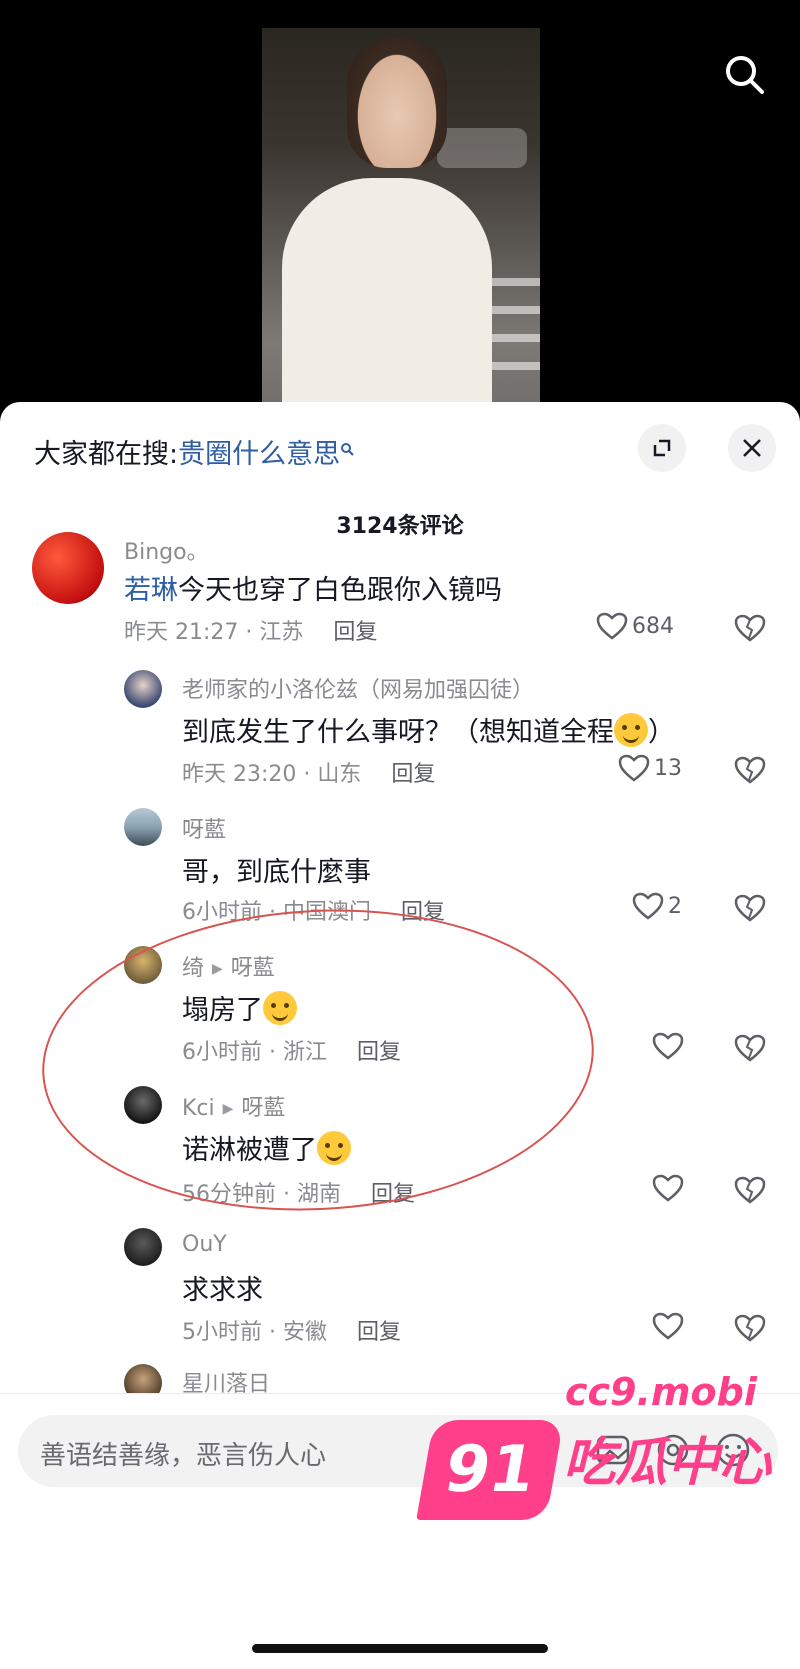 Image resolution: width=800 pixels, height=1669 pixels. I want to click on mention-icon, so click(673, 1452).